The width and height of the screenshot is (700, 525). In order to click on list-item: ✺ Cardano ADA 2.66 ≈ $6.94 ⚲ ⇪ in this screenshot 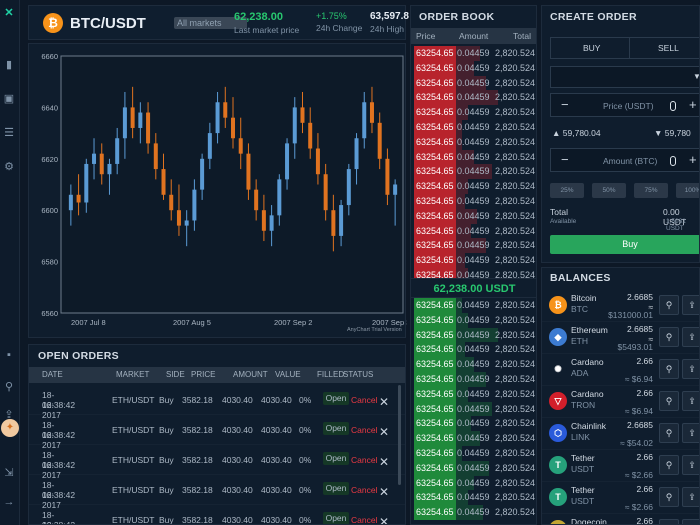, I will do `click(620, 370)`.